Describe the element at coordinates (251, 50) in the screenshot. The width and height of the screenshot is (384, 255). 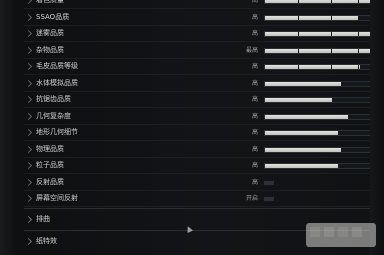
I see `setting-value: 最高` at that location.